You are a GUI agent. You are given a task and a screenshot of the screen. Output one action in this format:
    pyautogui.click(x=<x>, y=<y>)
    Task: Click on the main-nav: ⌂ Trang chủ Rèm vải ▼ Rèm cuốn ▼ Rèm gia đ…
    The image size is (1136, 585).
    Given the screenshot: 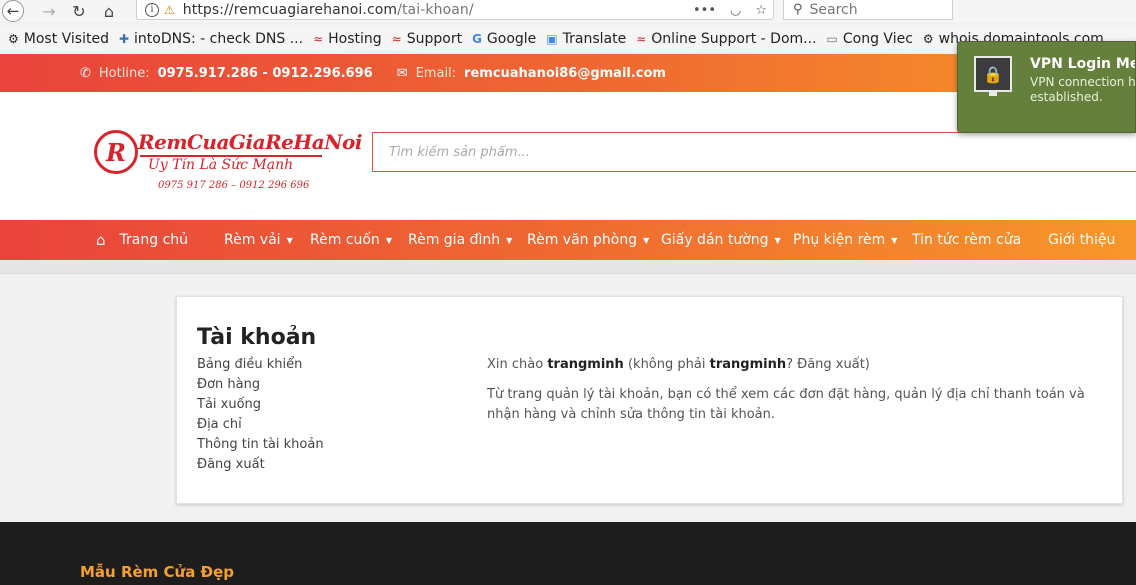 What is the action you would take?
    pyautogui.click(x=568, y=240)
    